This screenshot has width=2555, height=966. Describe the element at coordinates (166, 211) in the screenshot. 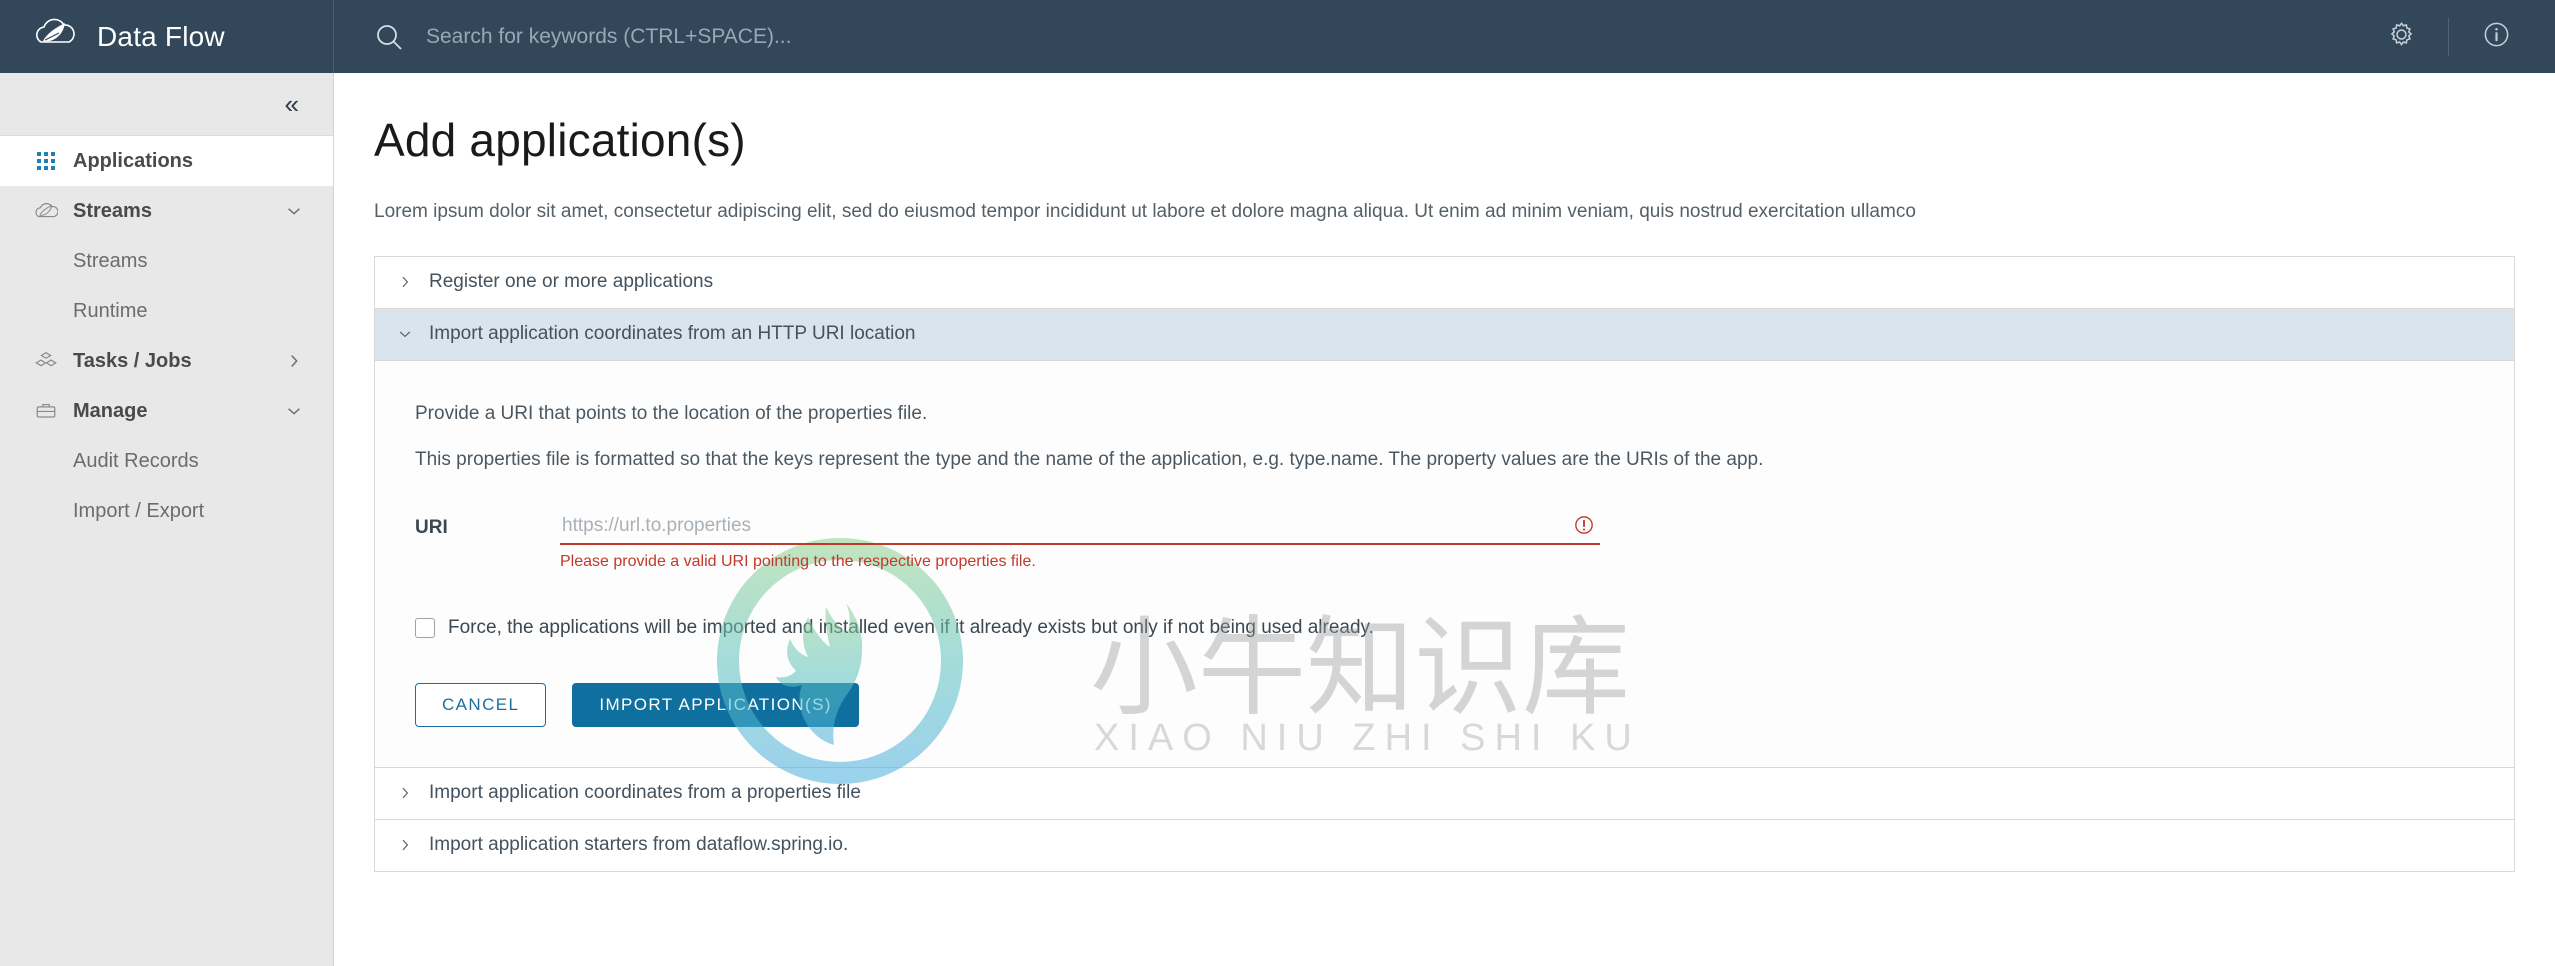

I see `sidebar-item-streams: Streams` at that location.